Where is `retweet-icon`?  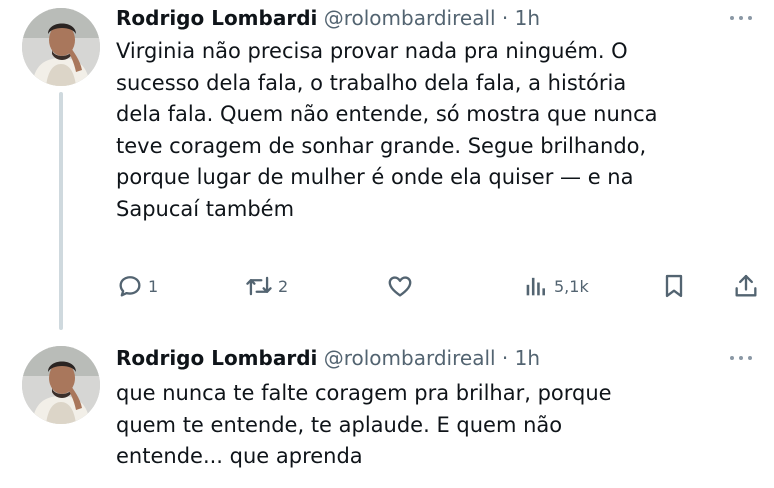 retweet-icon is located at coordinates (259, 286).